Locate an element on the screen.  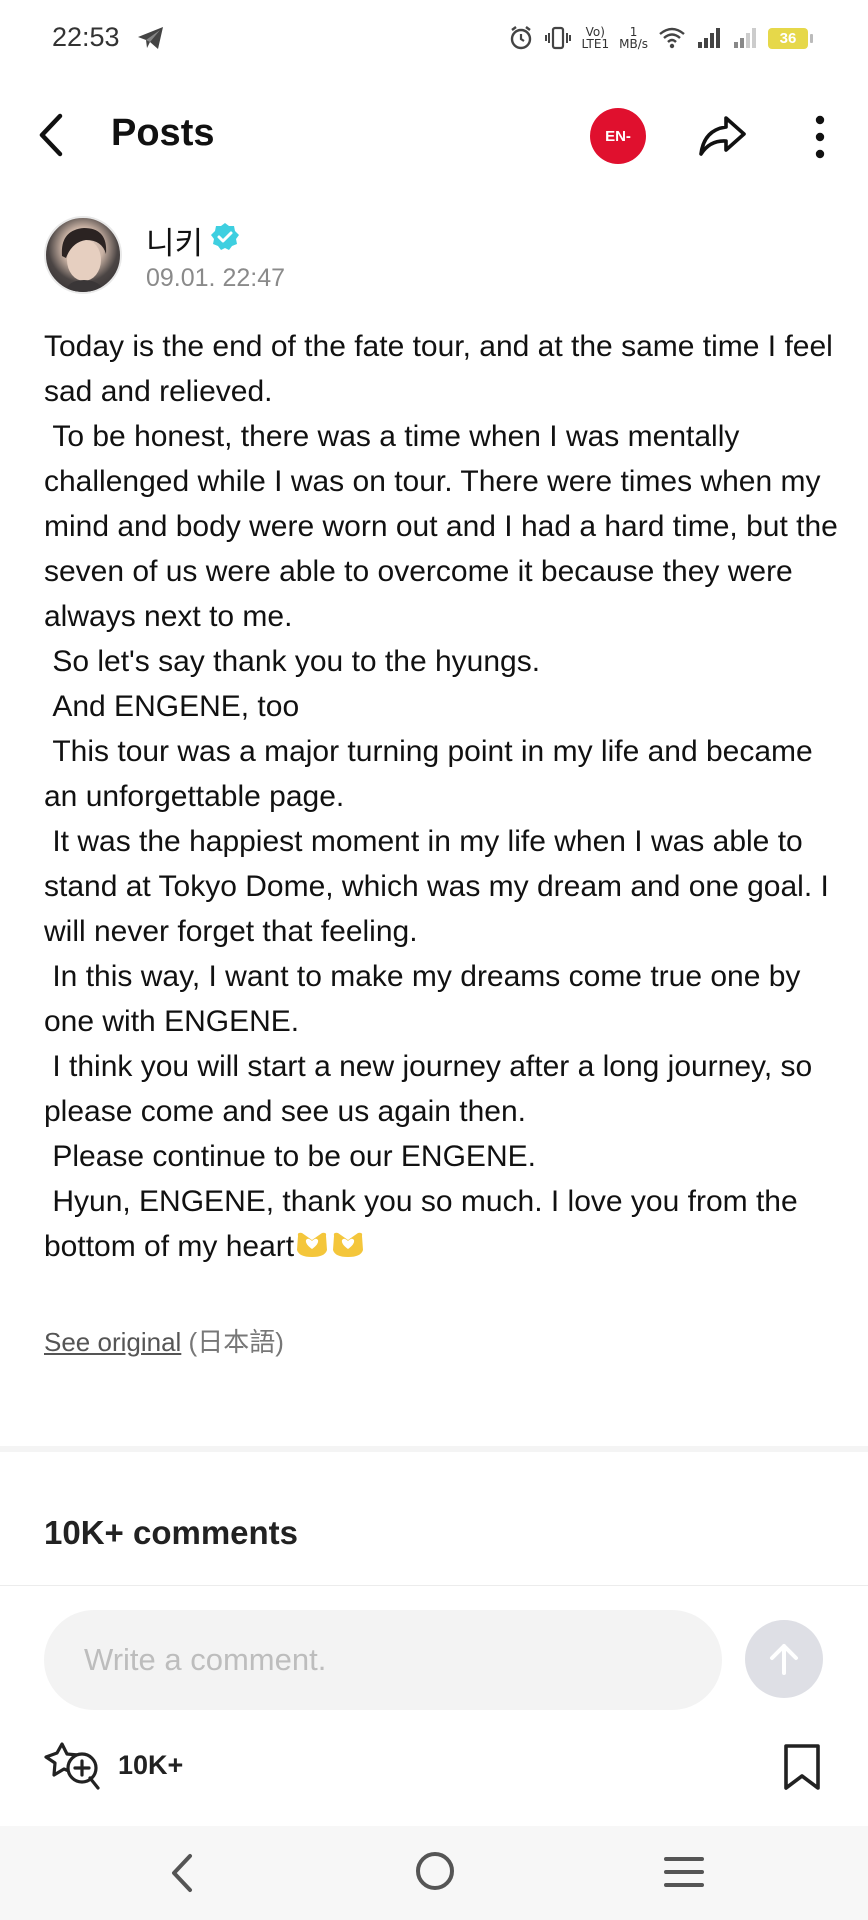
post-author: 니키 09.01. 22:47 is located at coordinates (434, 255).